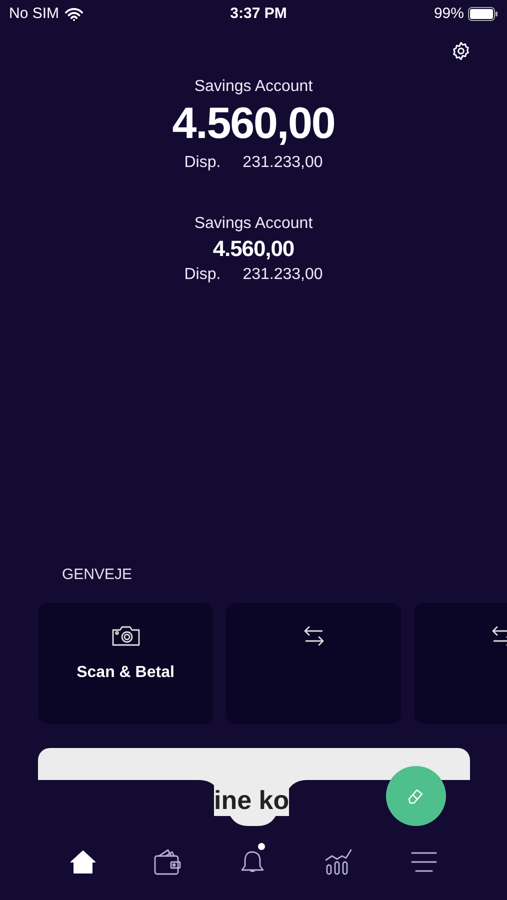 This screenshot has width=507, height=900. What do you see at coordinates (461, 51) in the screenshot?
I see `settings-icon` at bounding box center [461, 51].